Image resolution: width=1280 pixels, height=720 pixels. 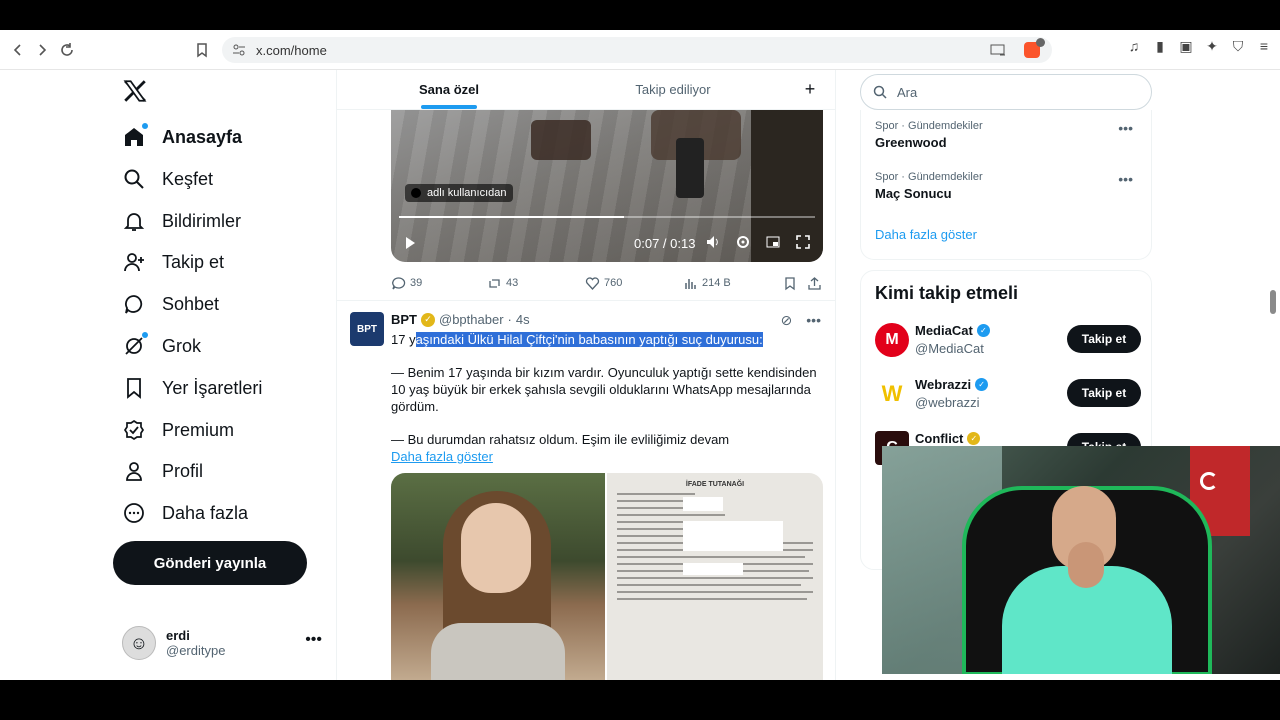 What do you see at coordinates (607, 217) in the screenshot?
I see `video-progress-bar` at bounding box center [607, 217].